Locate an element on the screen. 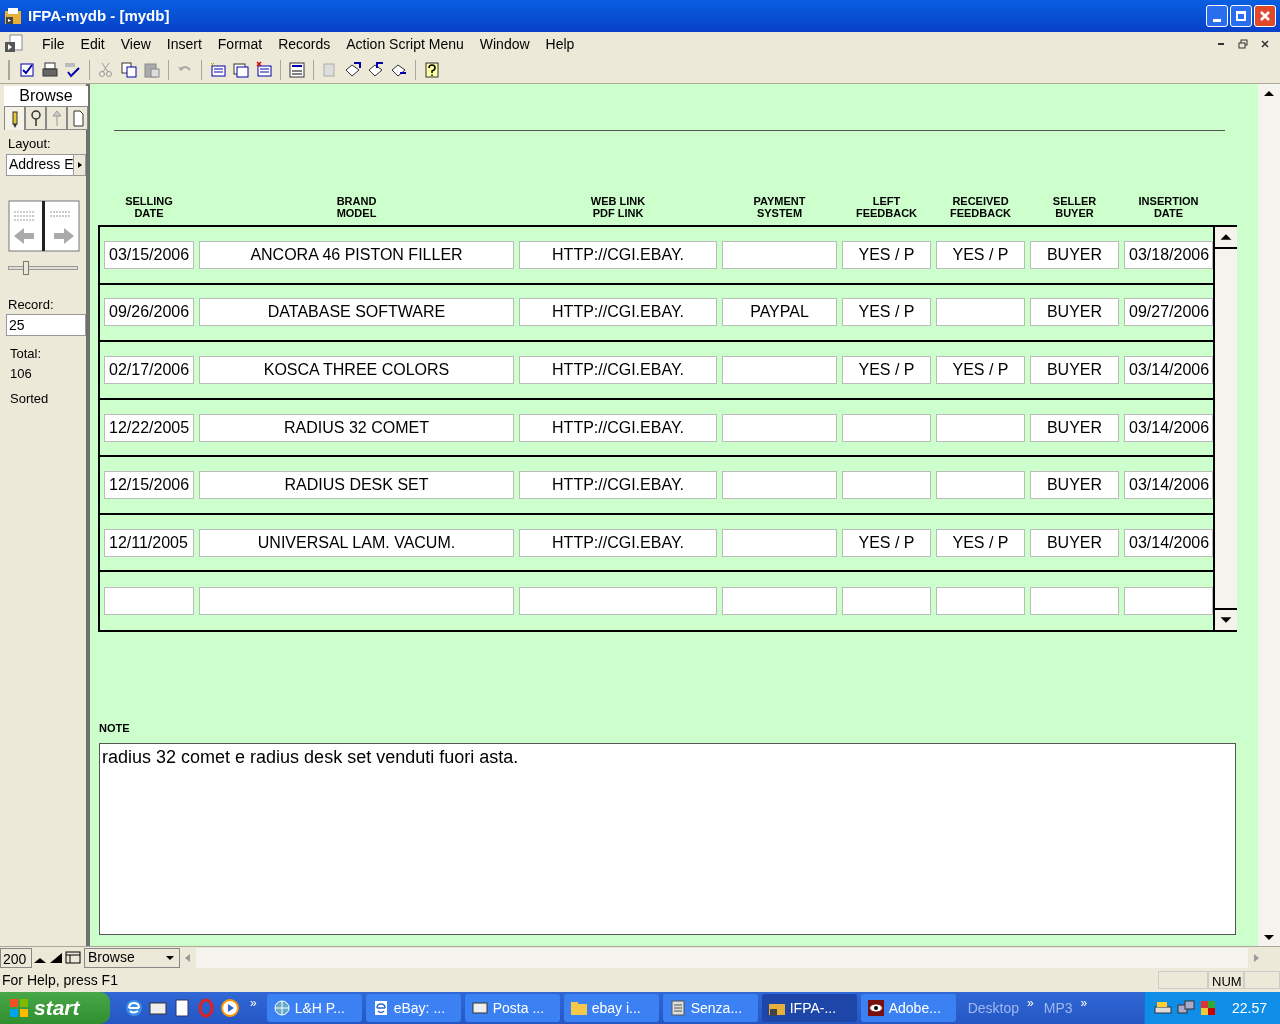 The width and height of the screenshot is (1280, 1024). close-button is located at coordinates (1265, 16).